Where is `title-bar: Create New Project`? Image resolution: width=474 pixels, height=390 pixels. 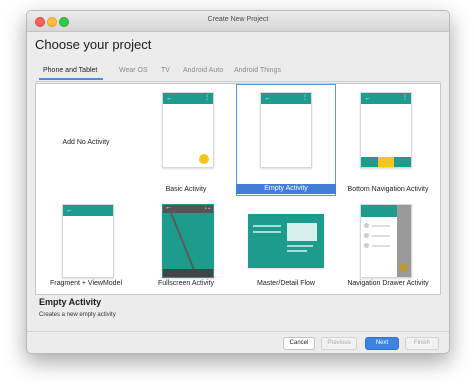 title-bar: Create New Project is located at coordinates (238, 21).